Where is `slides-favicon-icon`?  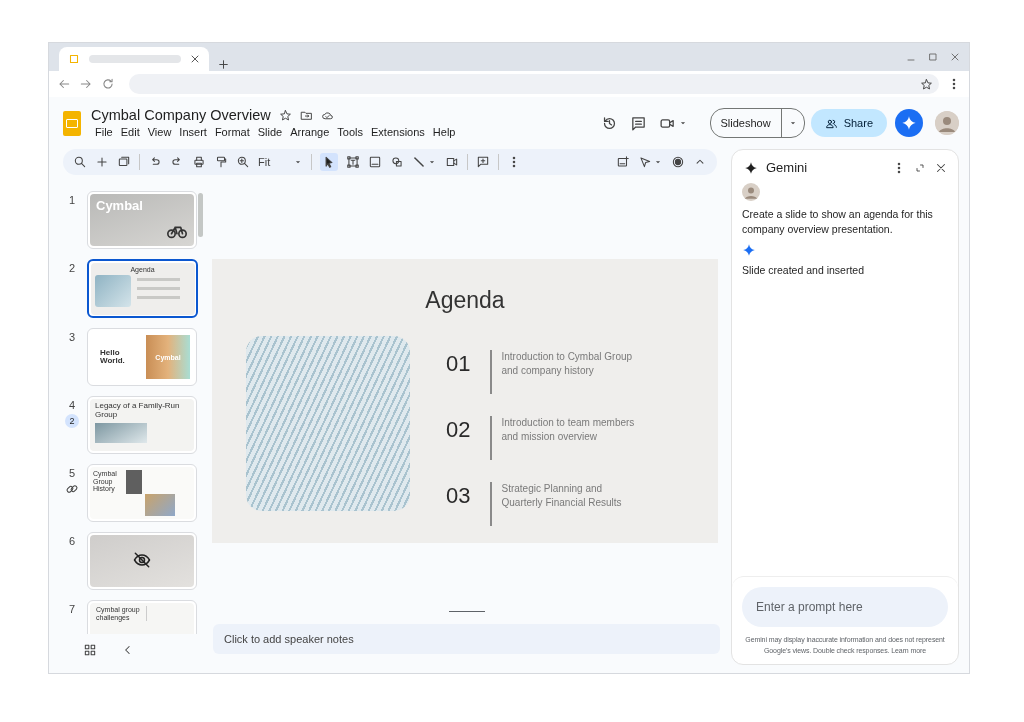
slides-favicon-icon is located at coordinates (74, 59).